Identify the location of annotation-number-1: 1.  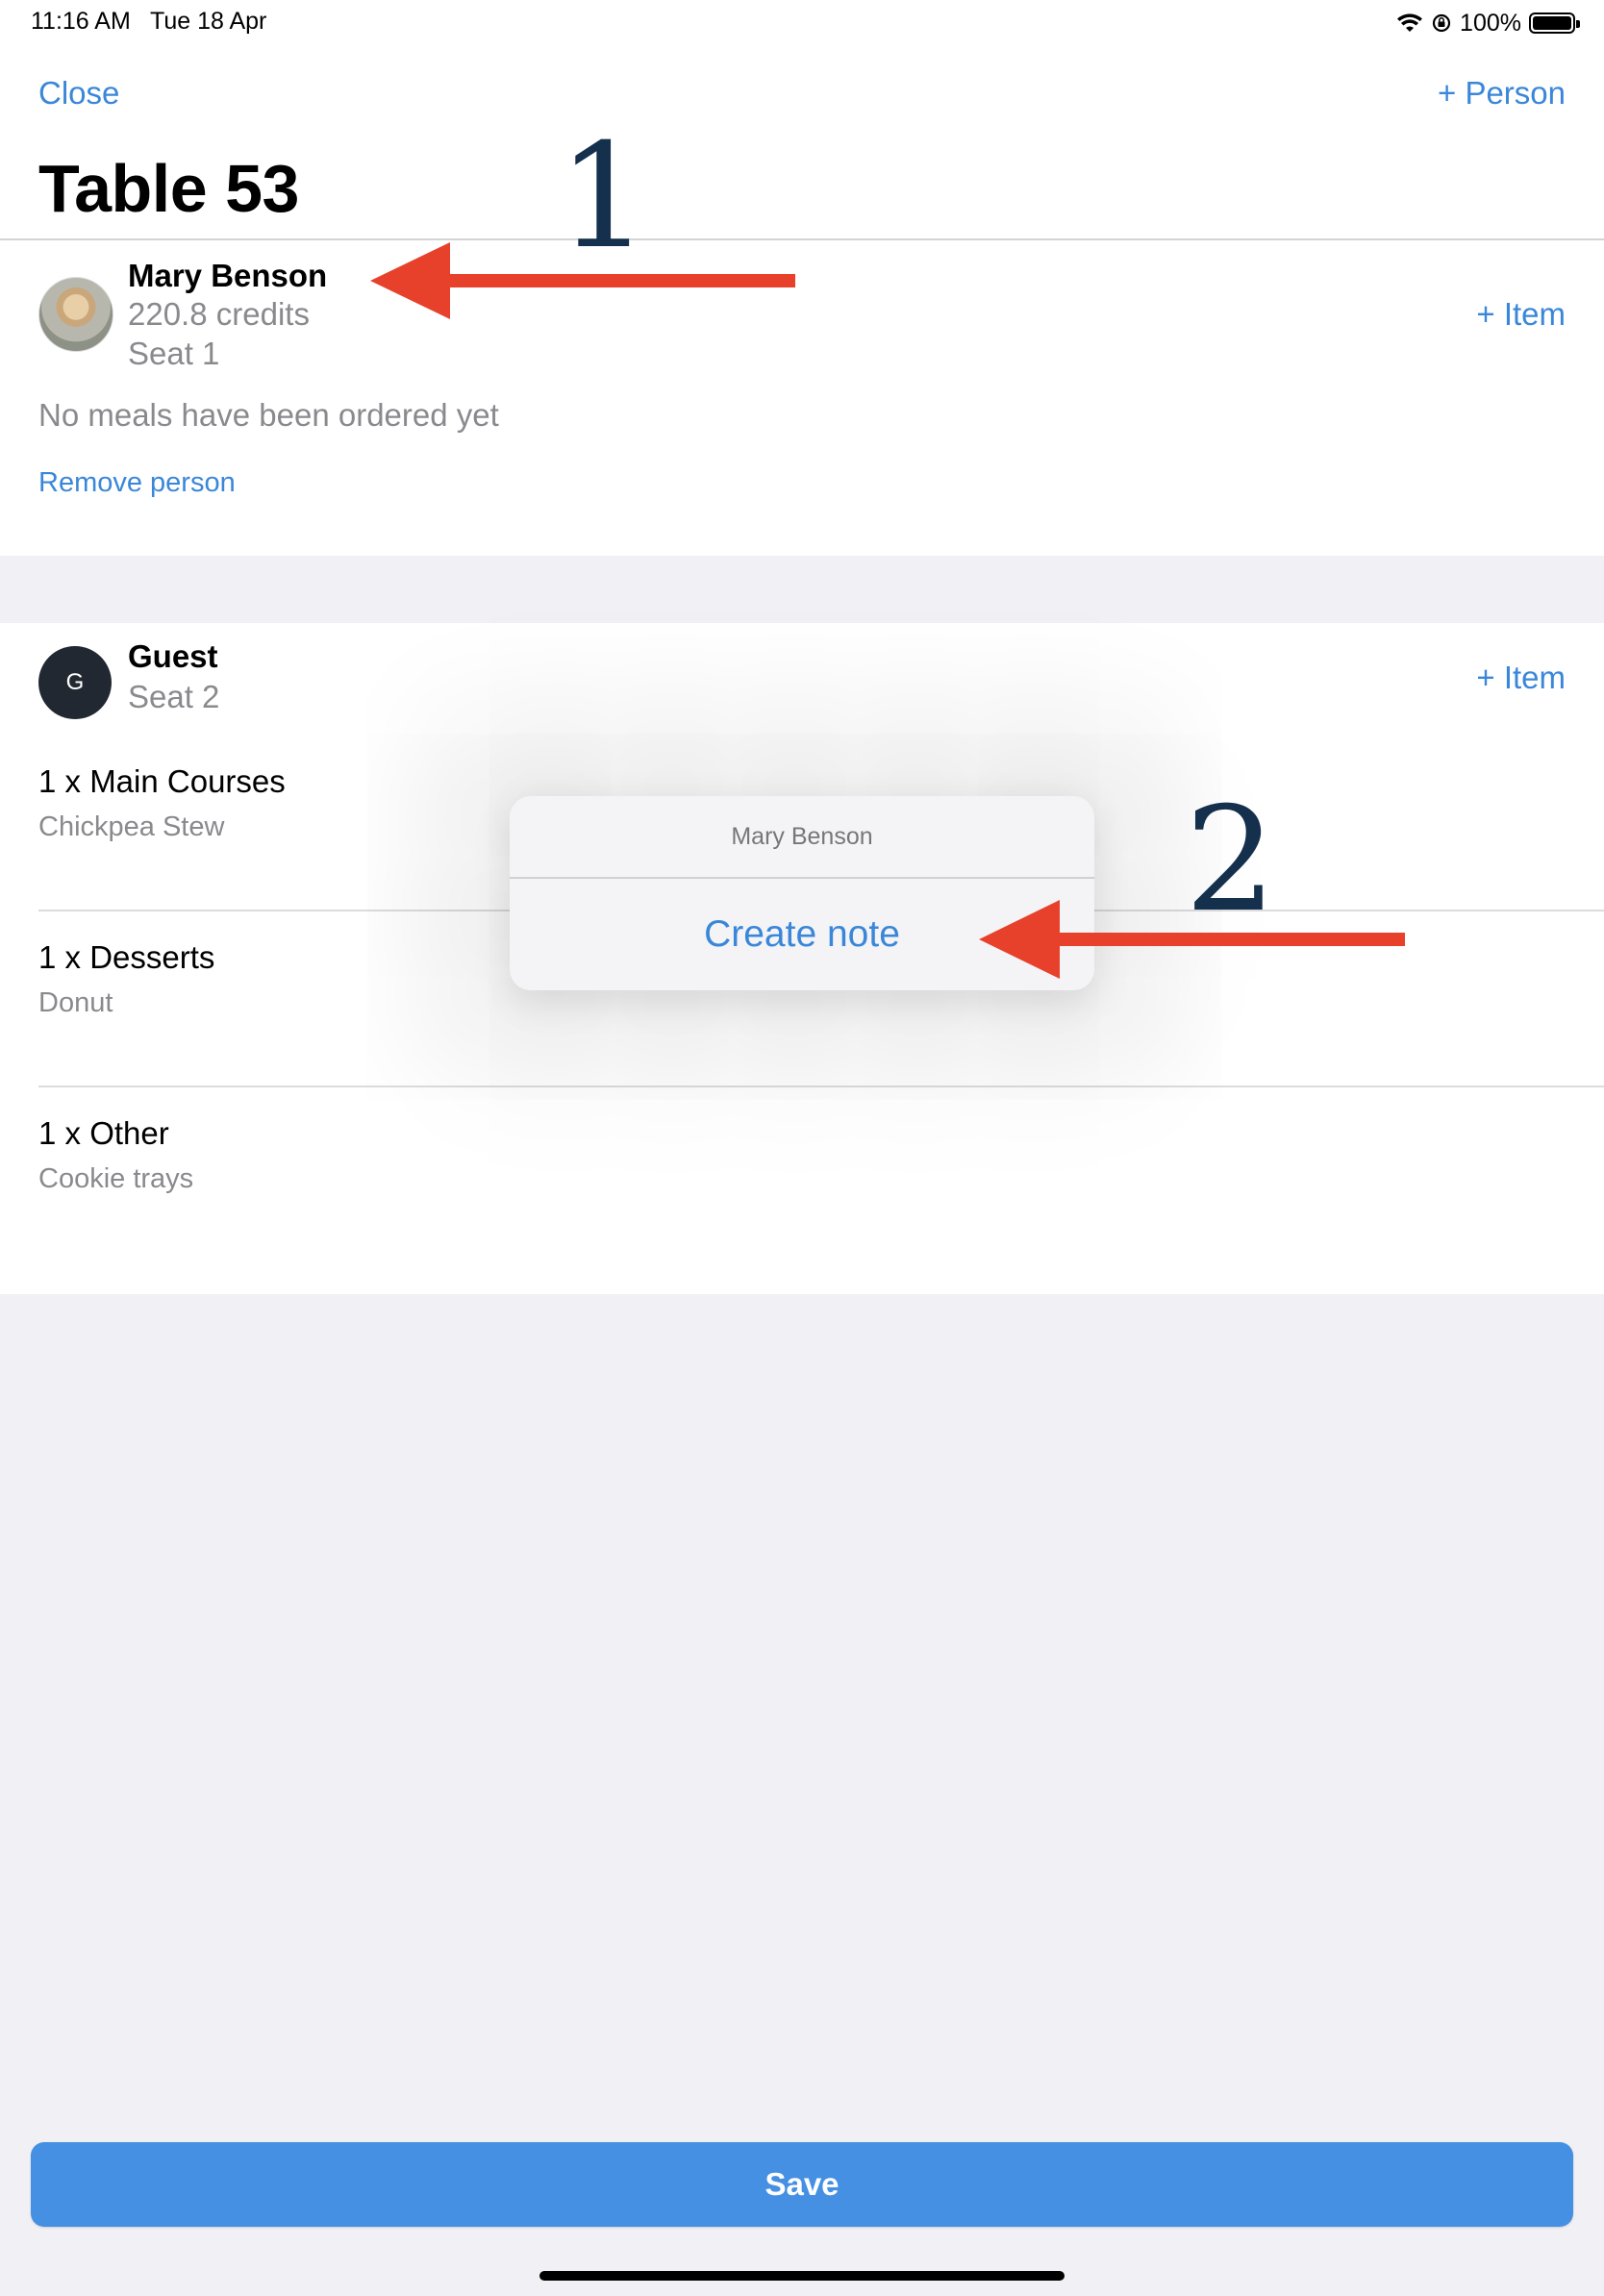
(604, 197).